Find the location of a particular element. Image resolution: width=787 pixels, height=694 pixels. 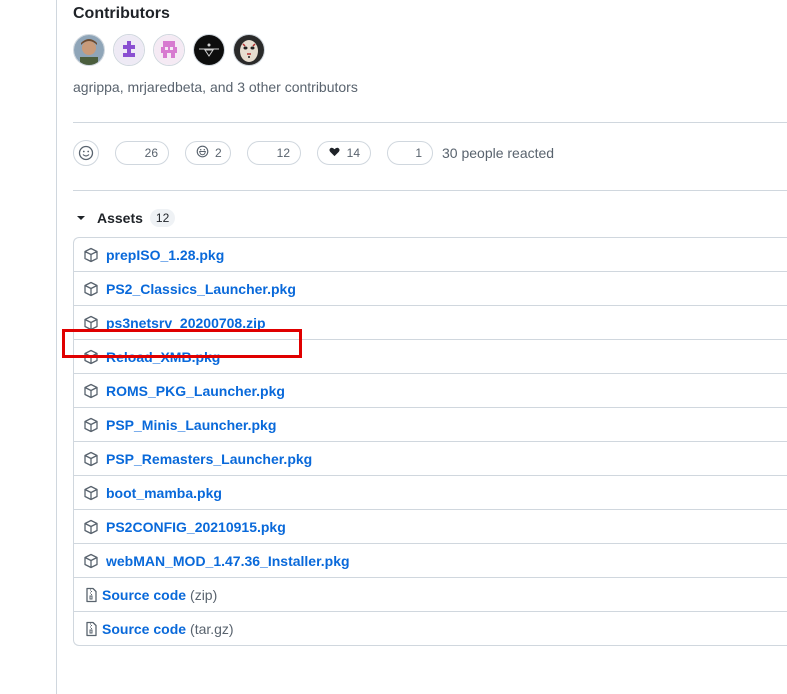

asset-link: ps3netsrv_20200708.zip is located at coordinates (186, 323).